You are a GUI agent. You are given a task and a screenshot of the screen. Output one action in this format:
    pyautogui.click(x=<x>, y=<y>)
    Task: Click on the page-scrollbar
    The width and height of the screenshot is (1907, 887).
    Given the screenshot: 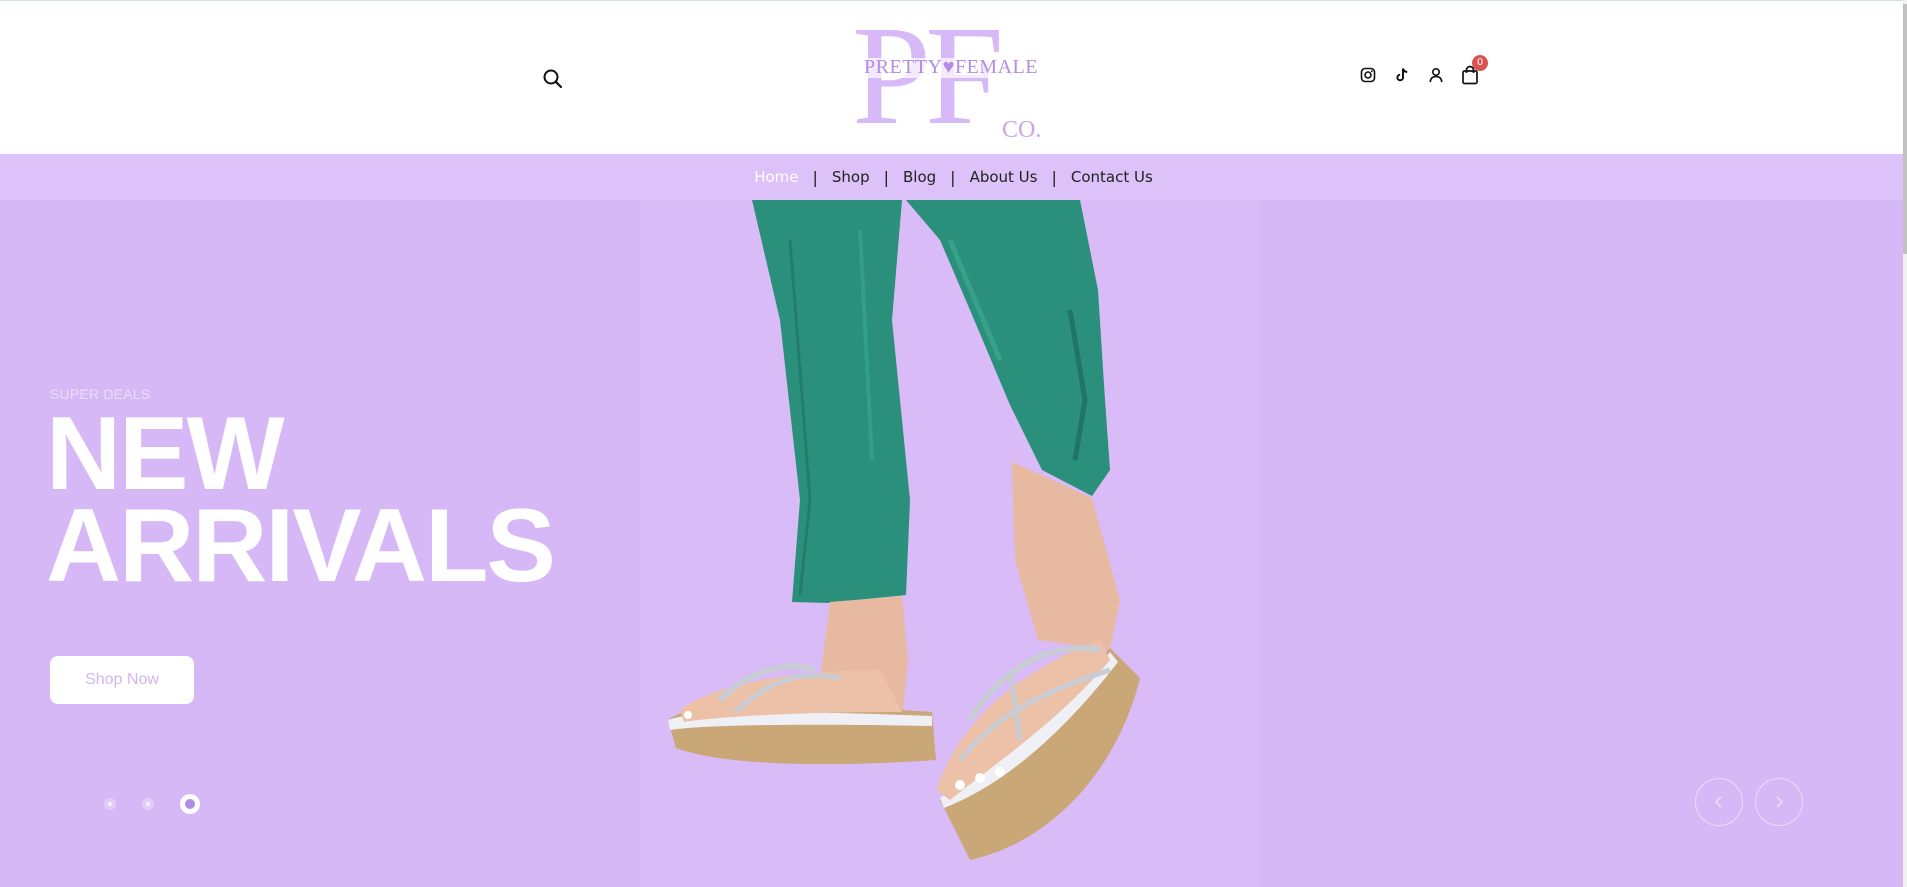 What is the action you would take?
    pyautogui.click(x=1905, y=443)
    